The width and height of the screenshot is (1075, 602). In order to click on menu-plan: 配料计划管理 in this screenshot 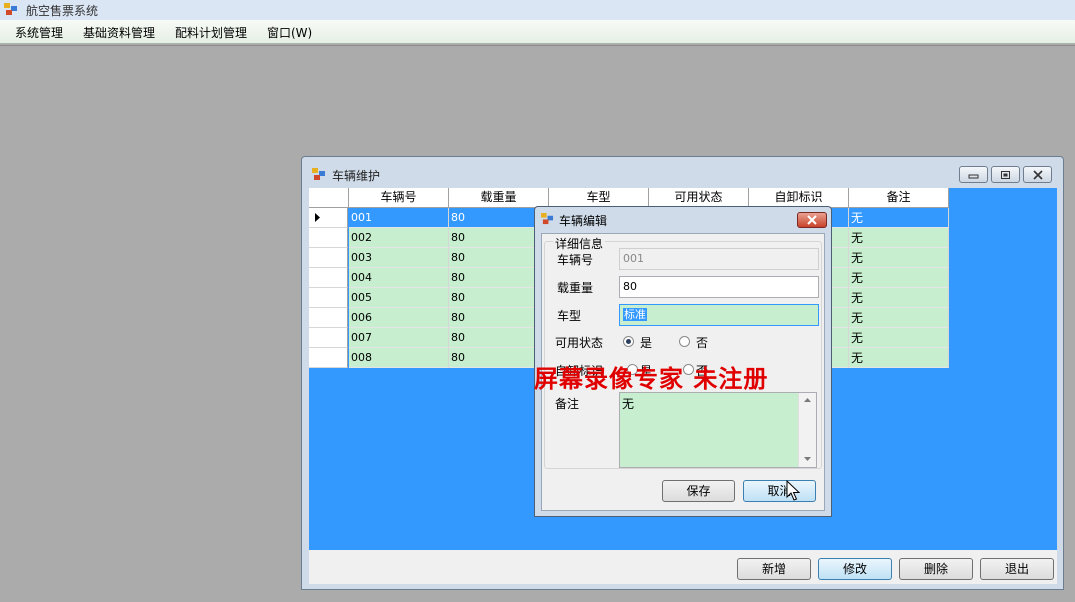, I will do `click(211, 32)`.